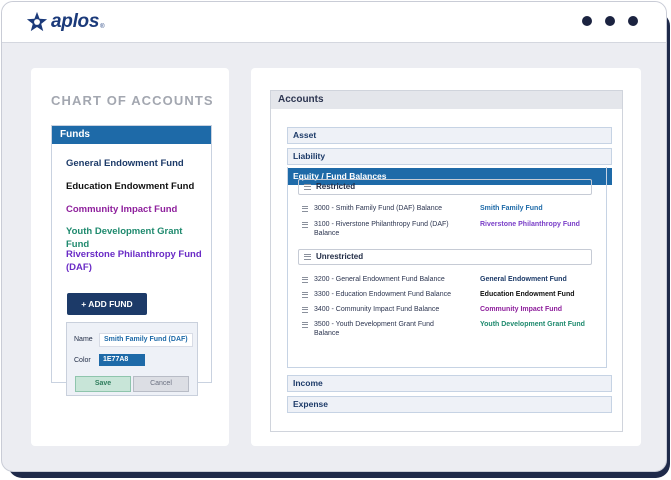 This screenshot has width=671, height=480. I want to click on fund-item: Education Endowment Fund, so click(136, 186).